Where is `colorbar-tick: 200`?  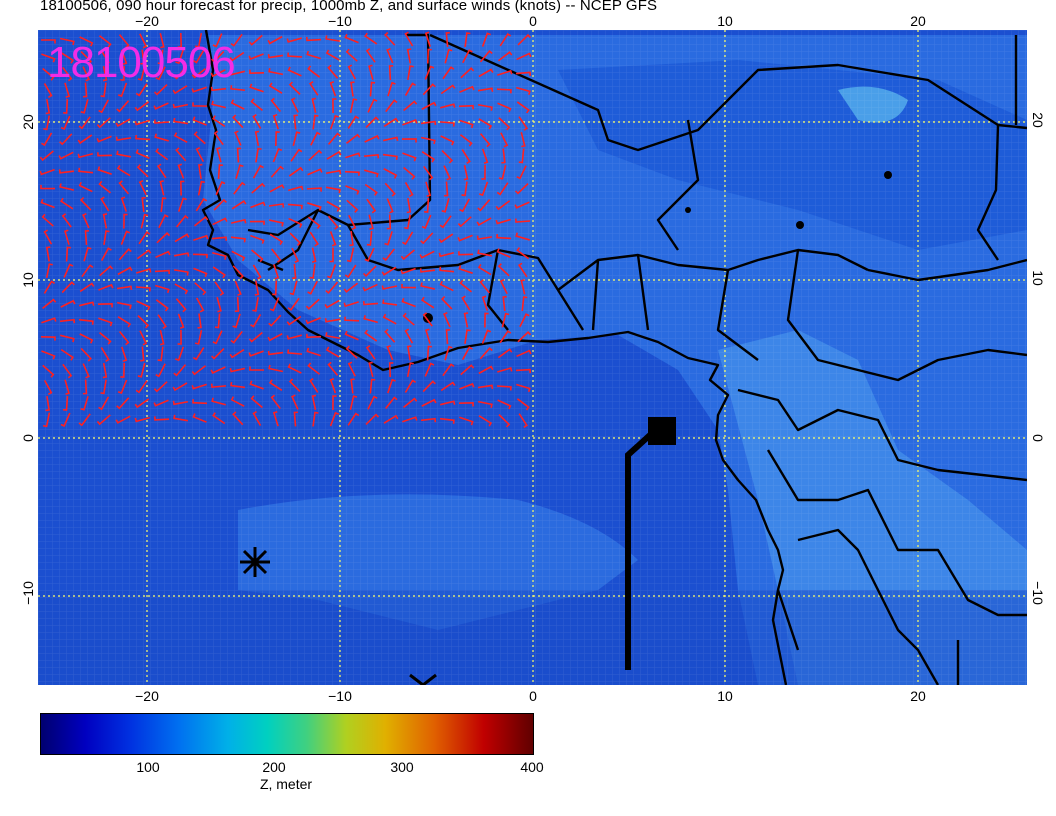
colorbar-tick: 200 is located at coordinates (274, 767).